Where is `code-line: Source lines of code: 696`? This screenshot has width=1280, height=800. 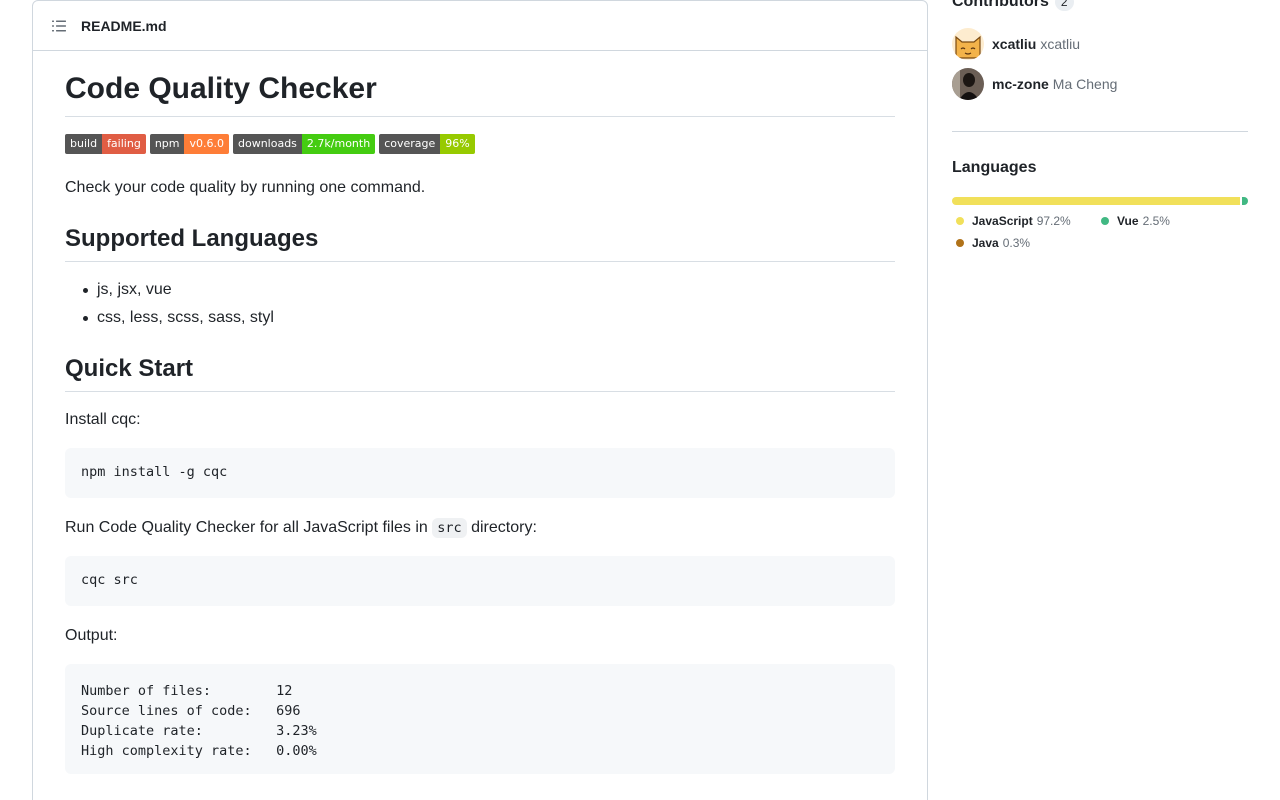
code-line: Source lines of code: 696 is located at coordinates (191, 711).